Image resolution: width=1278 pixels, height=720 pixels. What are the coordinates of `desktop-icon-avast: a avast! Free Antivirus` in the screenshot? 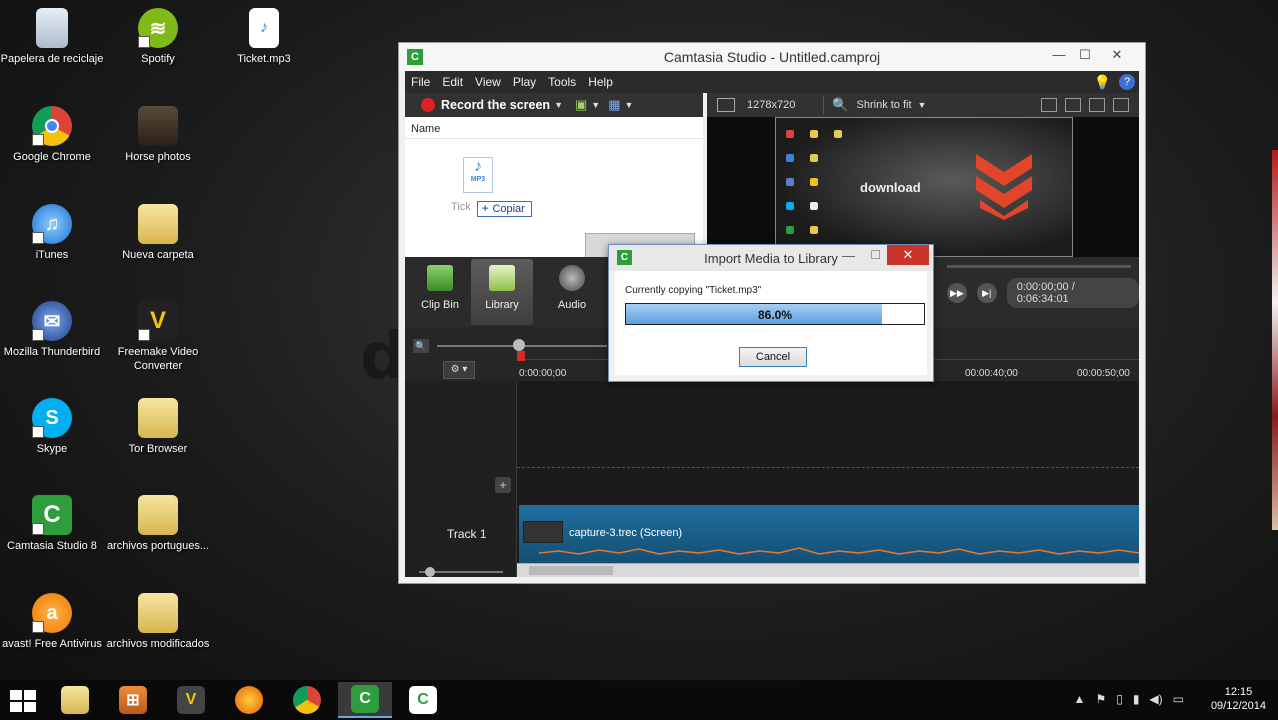 It's located at (52, 622).